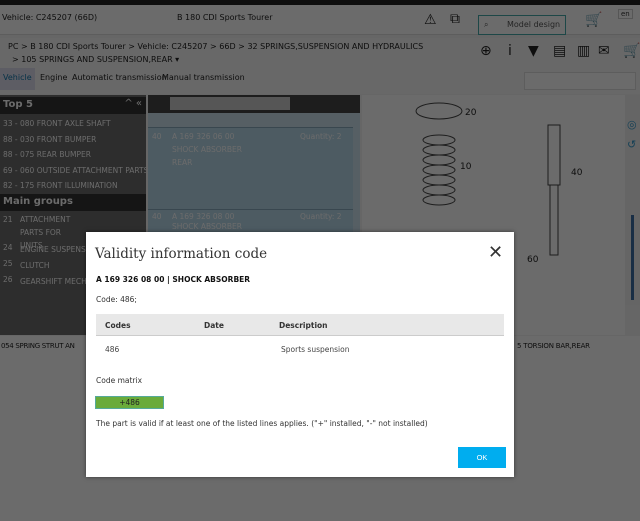  What do you see at coordinates (482, 457) in the screenshot?
I see `ok-button: OK` at bounding box center [482, 457].